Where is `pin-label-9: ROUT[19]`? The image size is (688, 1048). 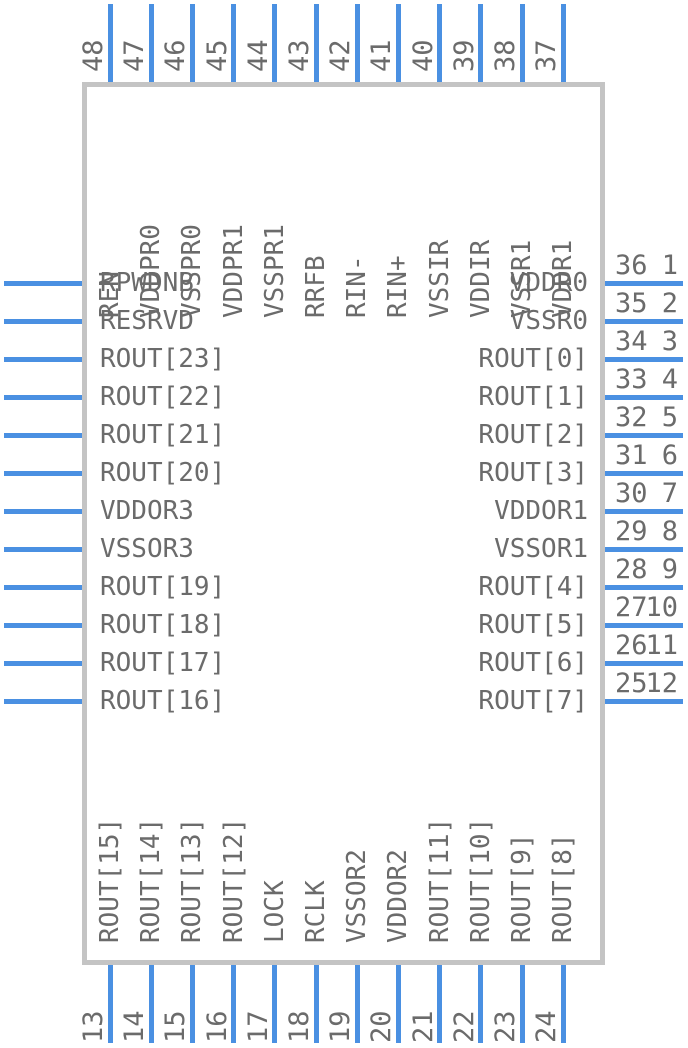
pin-label-9: ROUT[19] is located at coordinates (163, 587).